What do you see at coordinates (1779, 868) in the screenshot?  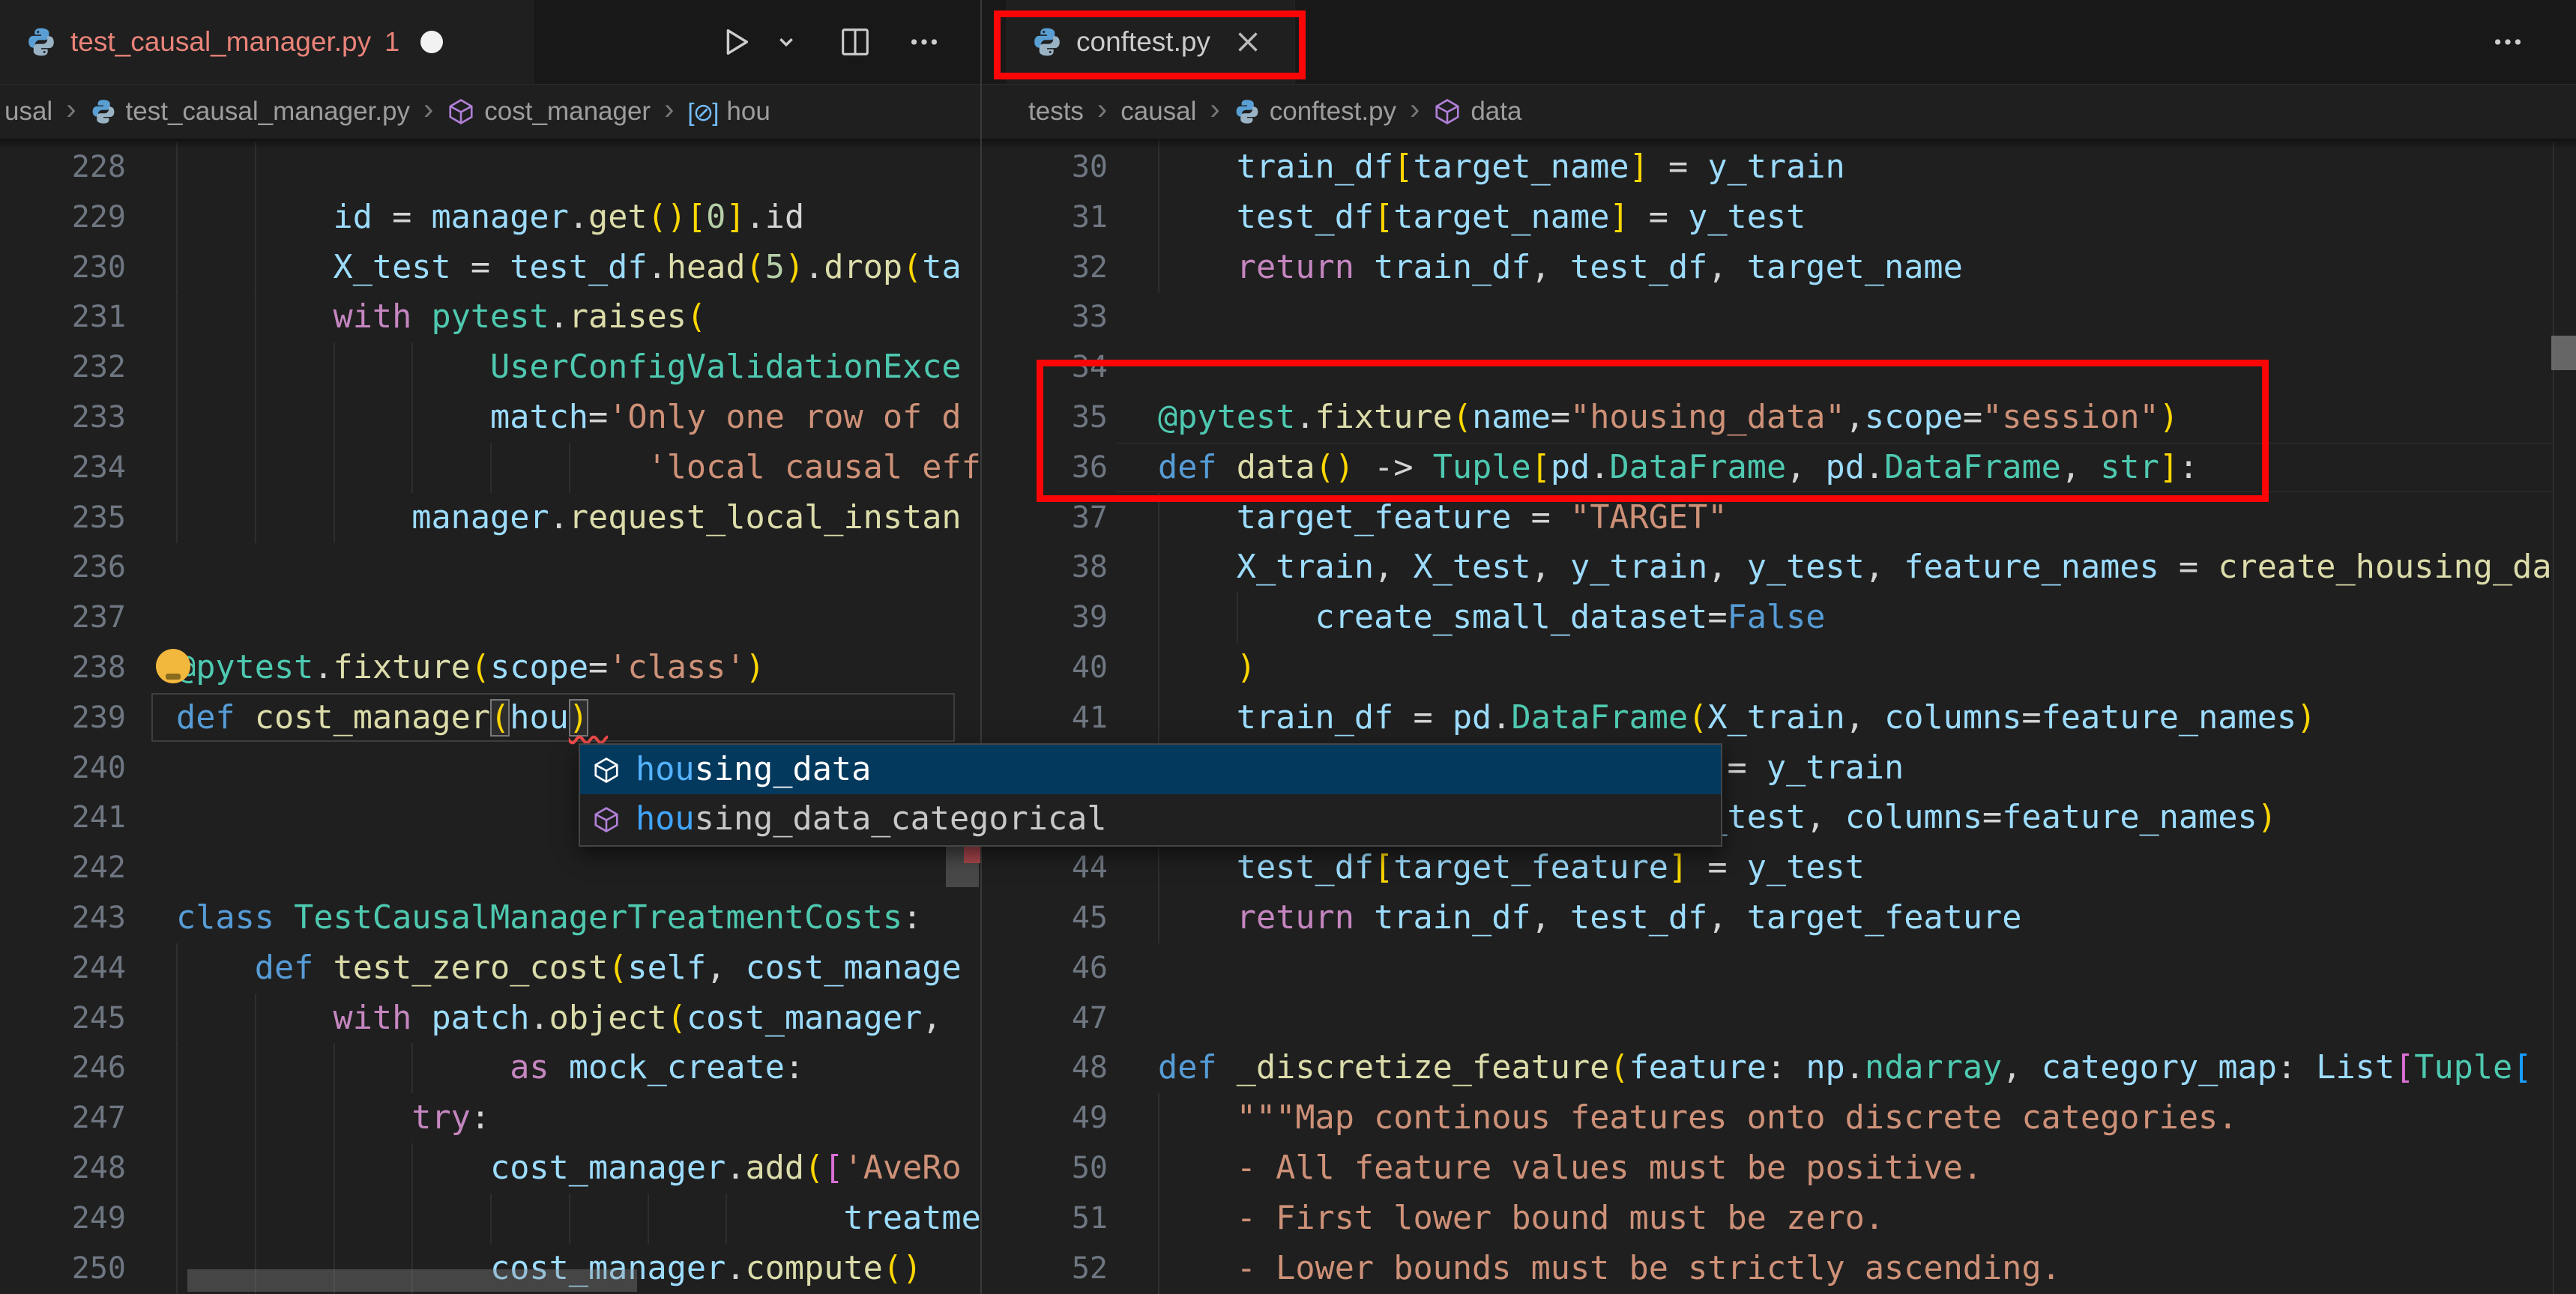 I see `code-line-44: 44 test_df[target_feature] = y_test` at bounding box center [1779, 868].